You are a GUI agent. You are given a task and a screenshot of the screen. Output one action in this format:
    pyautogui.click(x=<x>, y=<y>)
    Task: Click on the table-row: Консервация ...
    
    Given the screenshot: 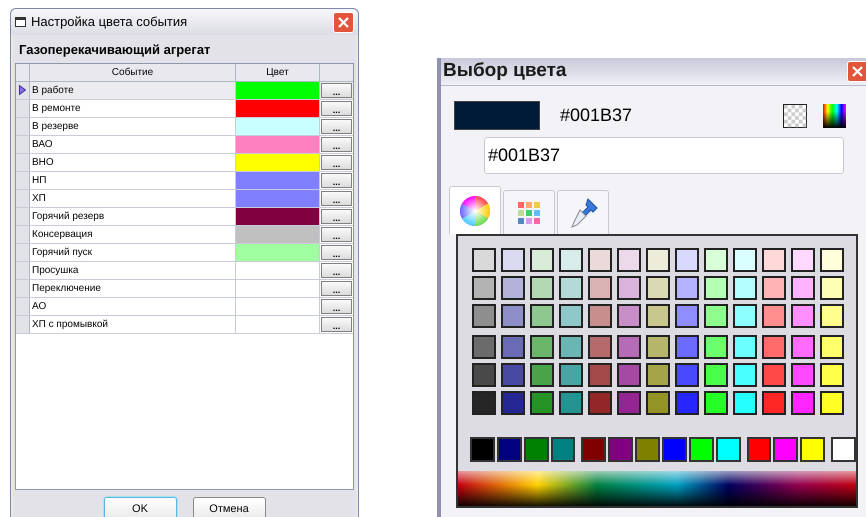 What is the action you would take?
    pyautogui.click(x=184, y=235)
    